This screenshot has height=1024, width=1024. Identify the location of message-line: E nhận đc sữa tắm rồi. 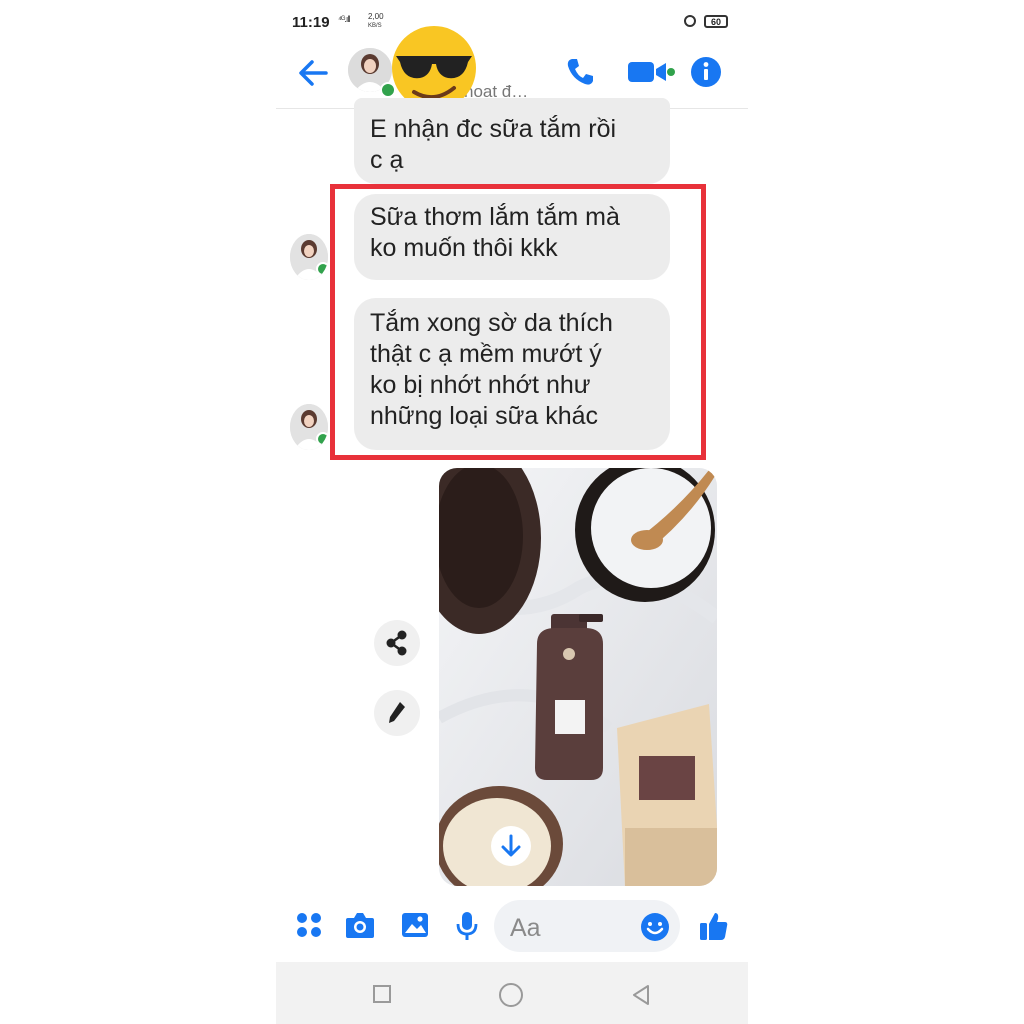
(493, 129).